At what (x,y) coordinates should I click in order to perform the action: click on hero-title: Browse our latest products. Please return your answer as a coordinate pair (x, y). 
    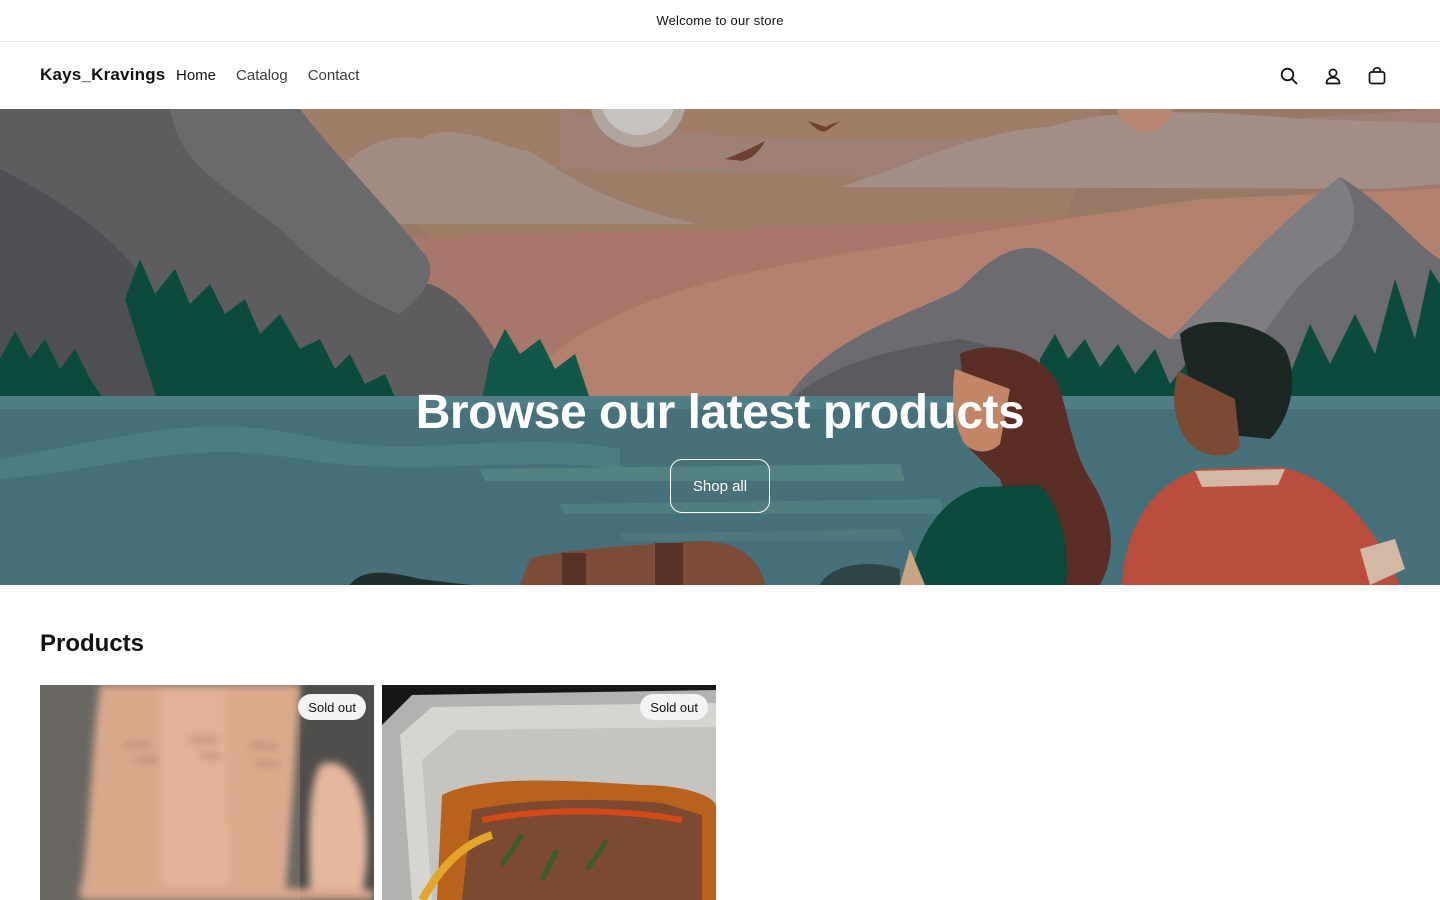
    Looking at the image, I should click on (720, 412).